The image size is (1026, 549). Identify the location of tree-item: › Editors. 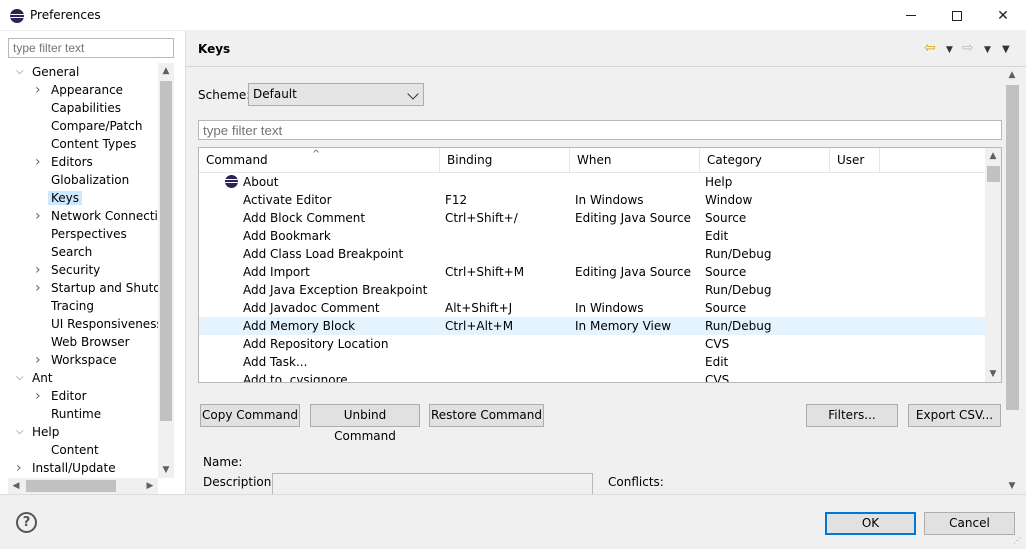
(64, 162).